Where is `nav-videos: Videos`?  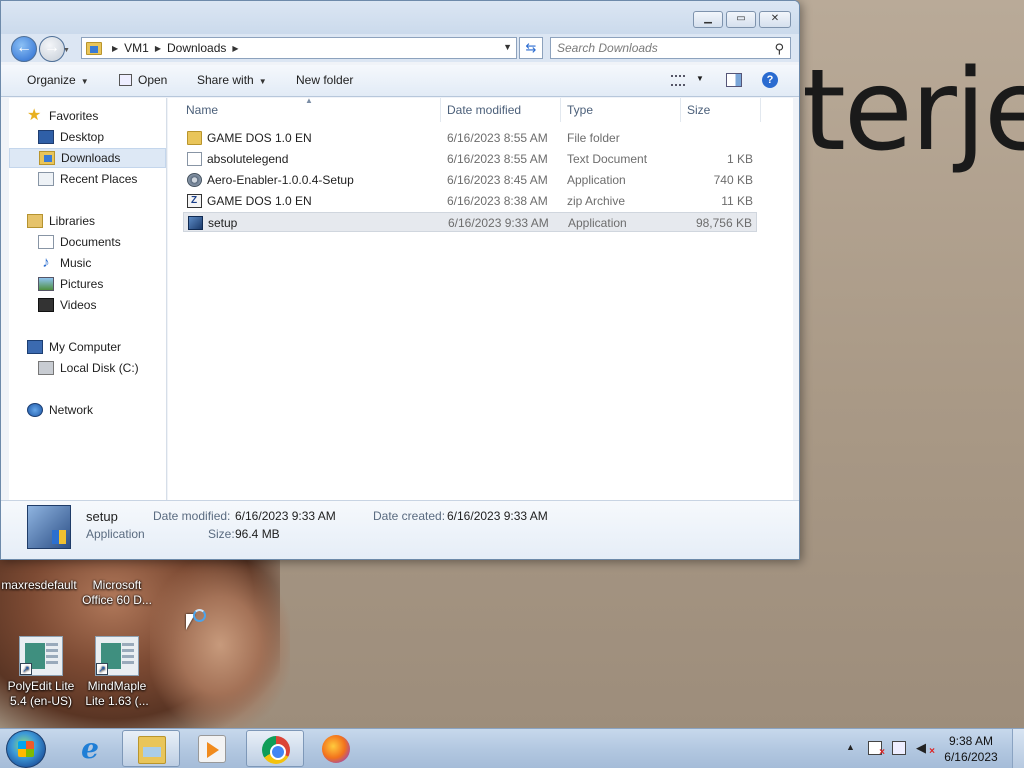
nav-videos: Videos is located at coordinates (87, 305).